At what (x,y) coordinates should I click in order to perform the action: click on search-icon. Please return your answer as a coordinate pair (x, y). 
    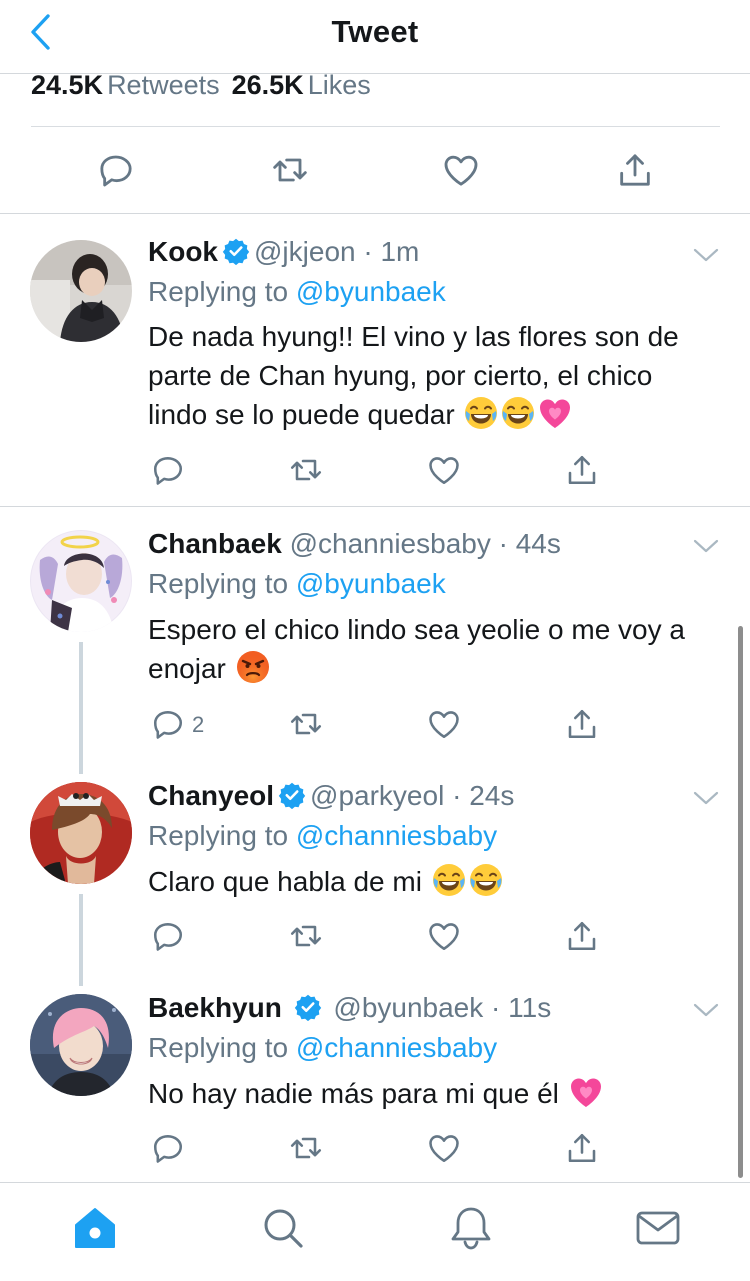
    Looking at the image, I should click on (283, 1228).